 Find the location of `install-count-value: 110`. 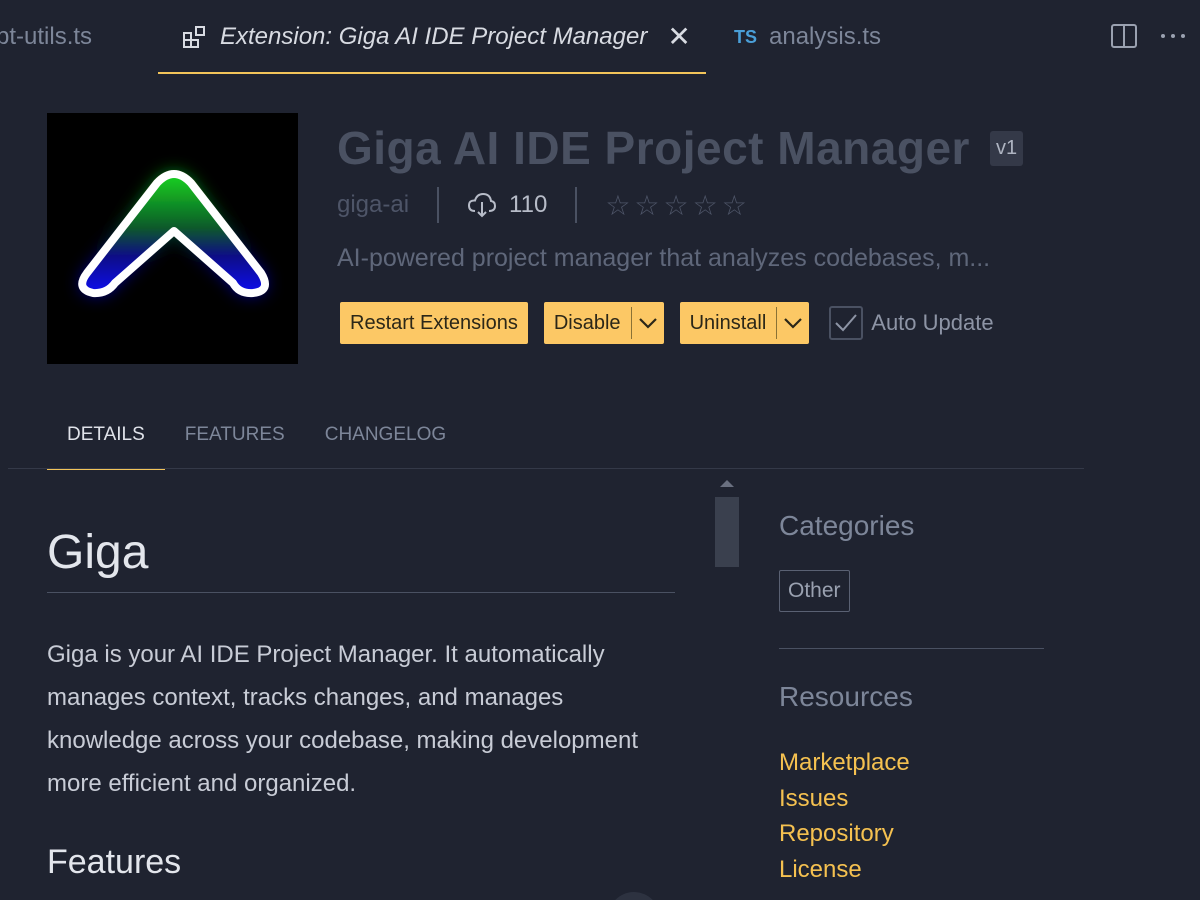

install-count-value: 110 is located at coordinates (528, 204).